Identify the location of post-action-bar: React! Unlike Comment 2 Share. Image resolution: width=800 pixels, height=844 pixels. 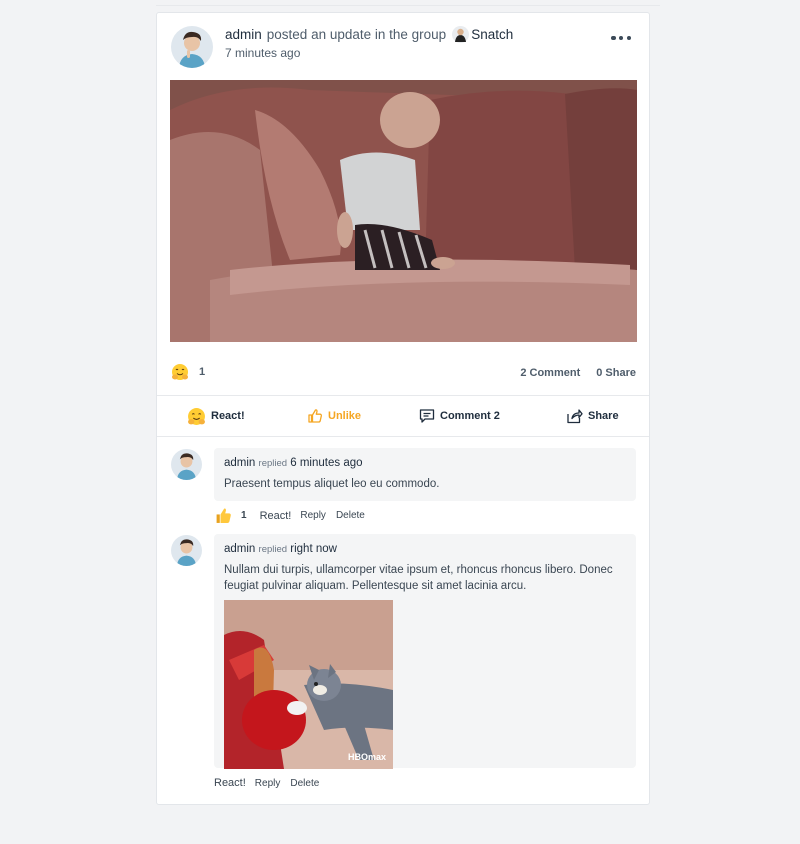
(403, 416).